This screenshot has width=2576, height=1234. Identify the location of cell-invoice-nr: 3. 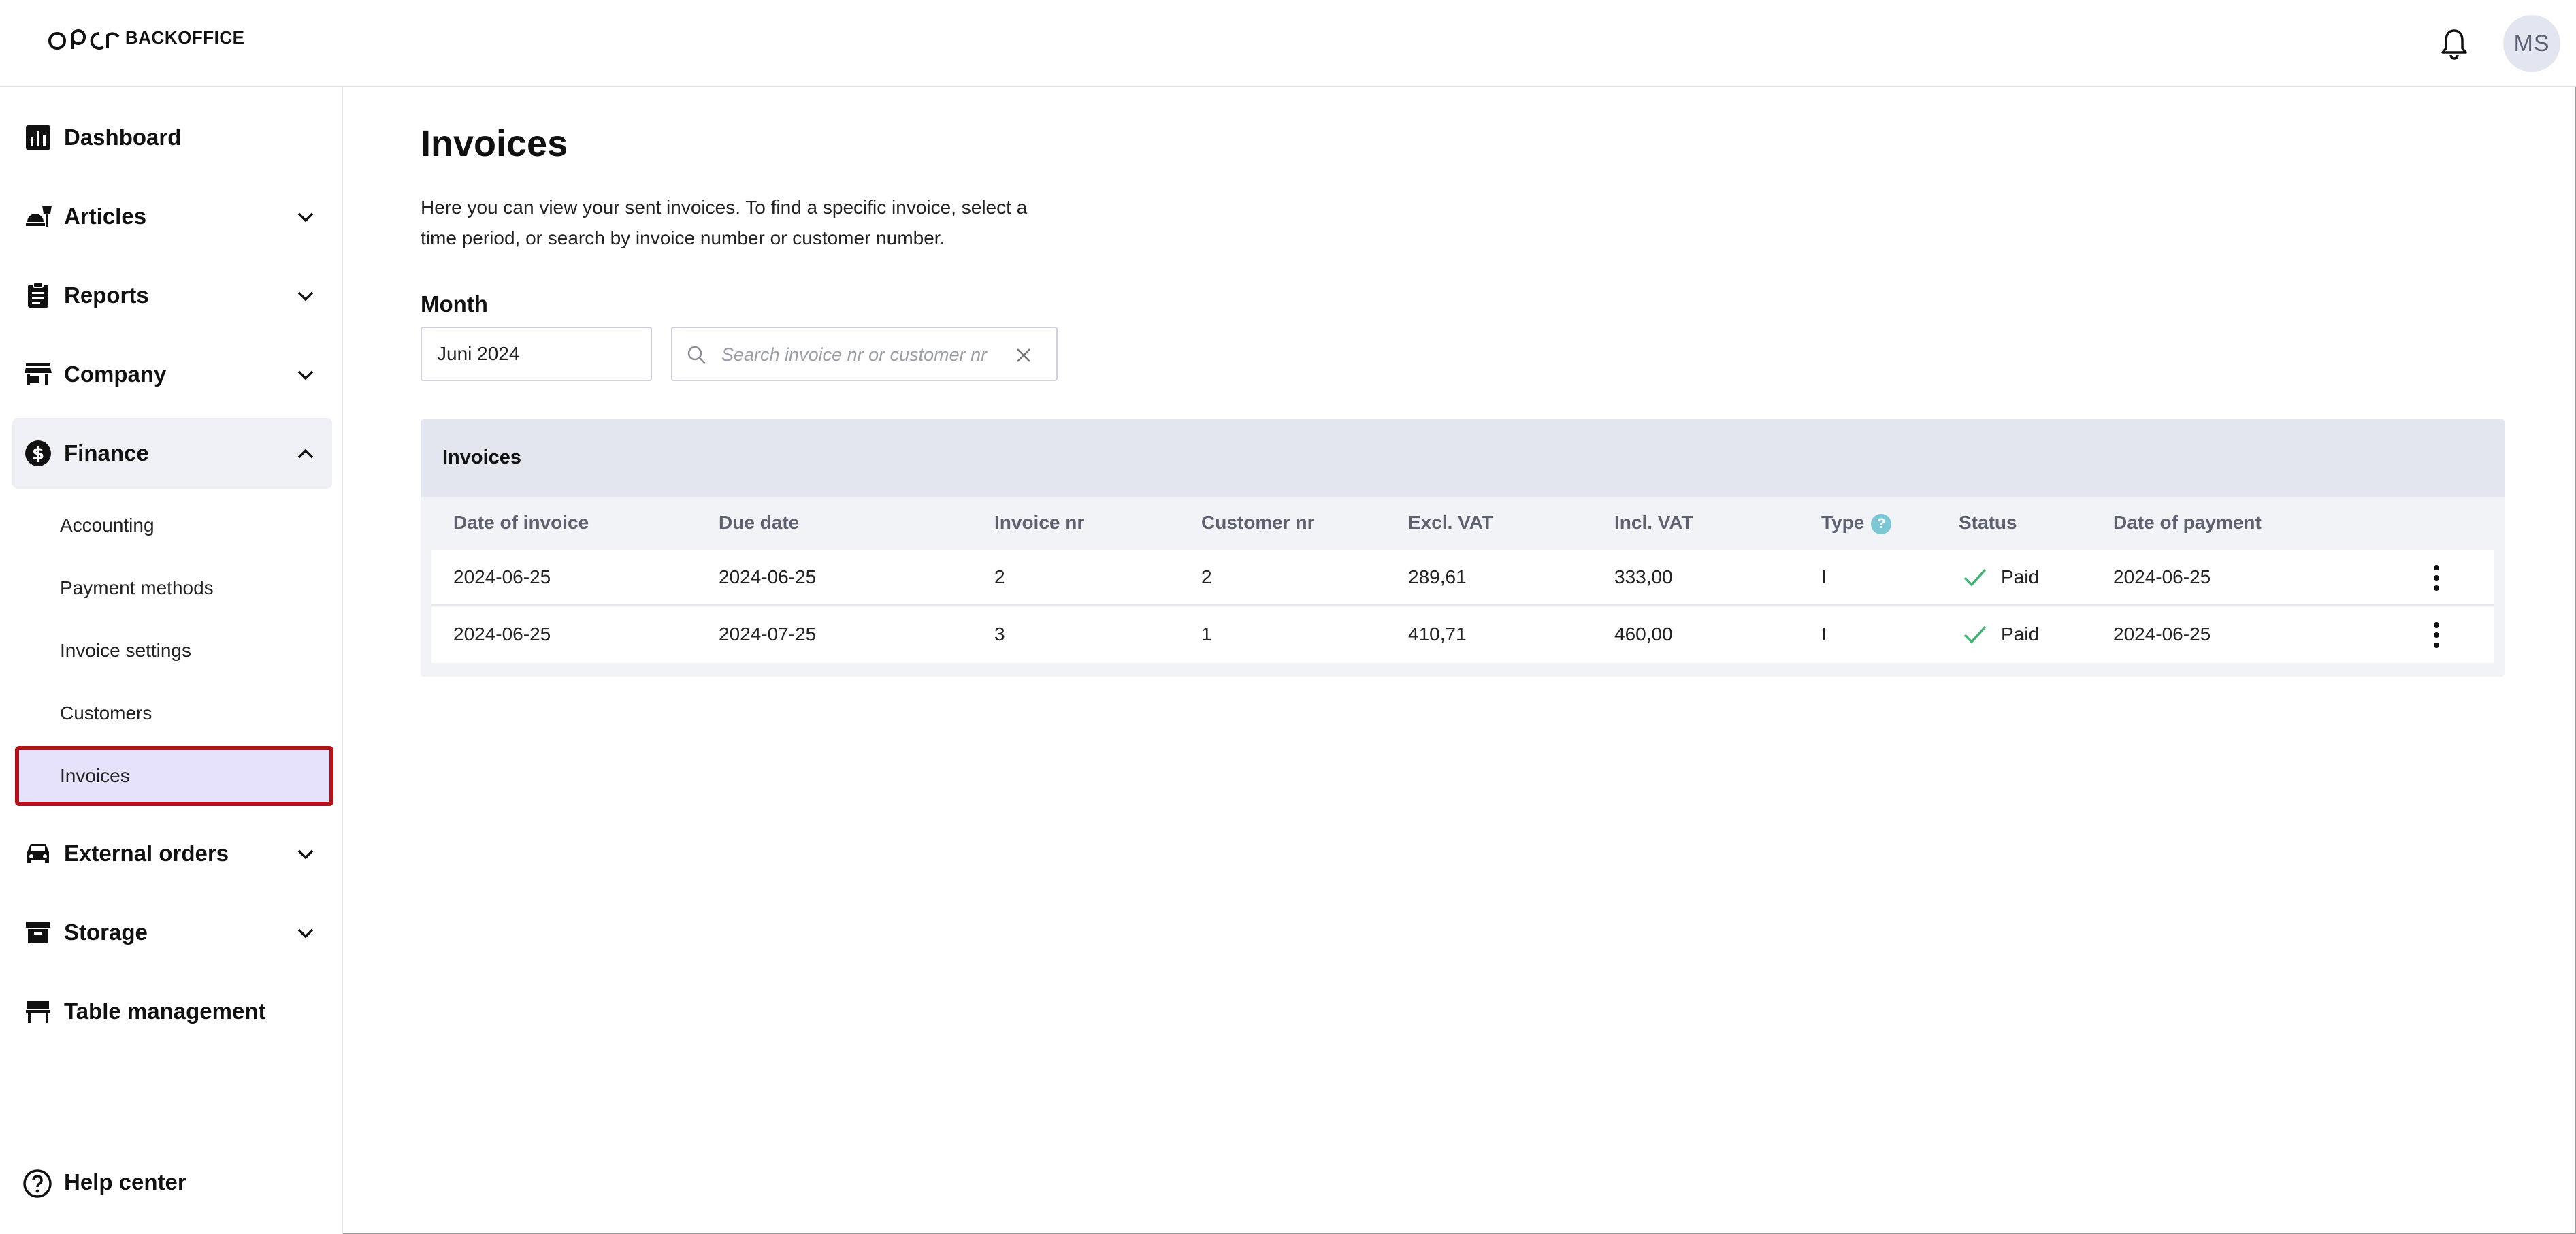
(999, 634).